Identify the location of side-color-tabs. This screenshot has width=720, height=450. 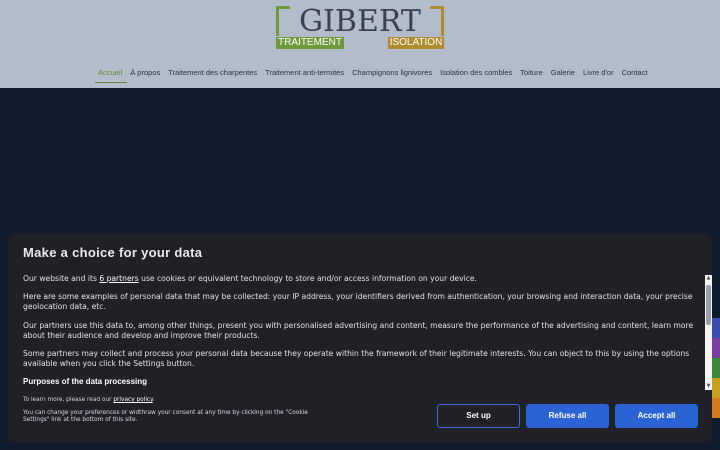
(716, 368).